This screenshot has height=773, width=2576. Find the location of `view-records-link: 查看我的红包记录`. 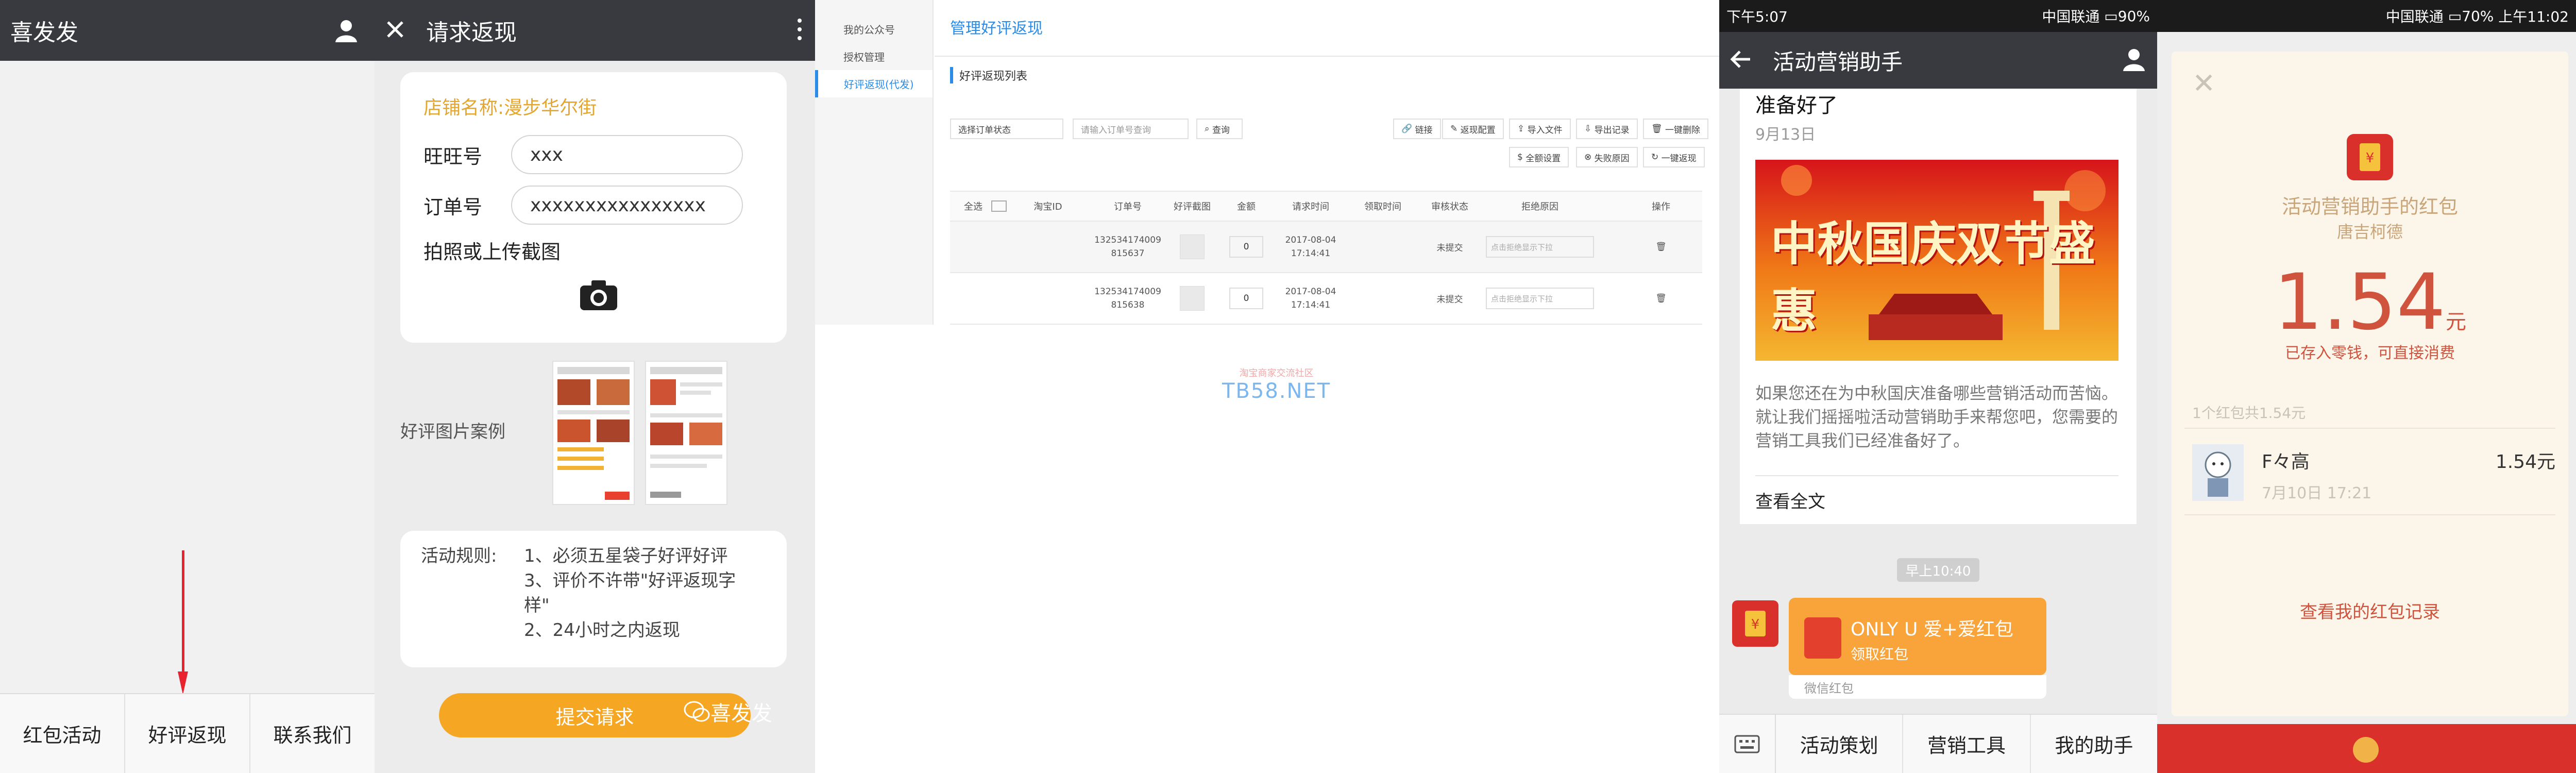

view-records-link: 查看我的红包记录 is located at coordinates (2370, 610).